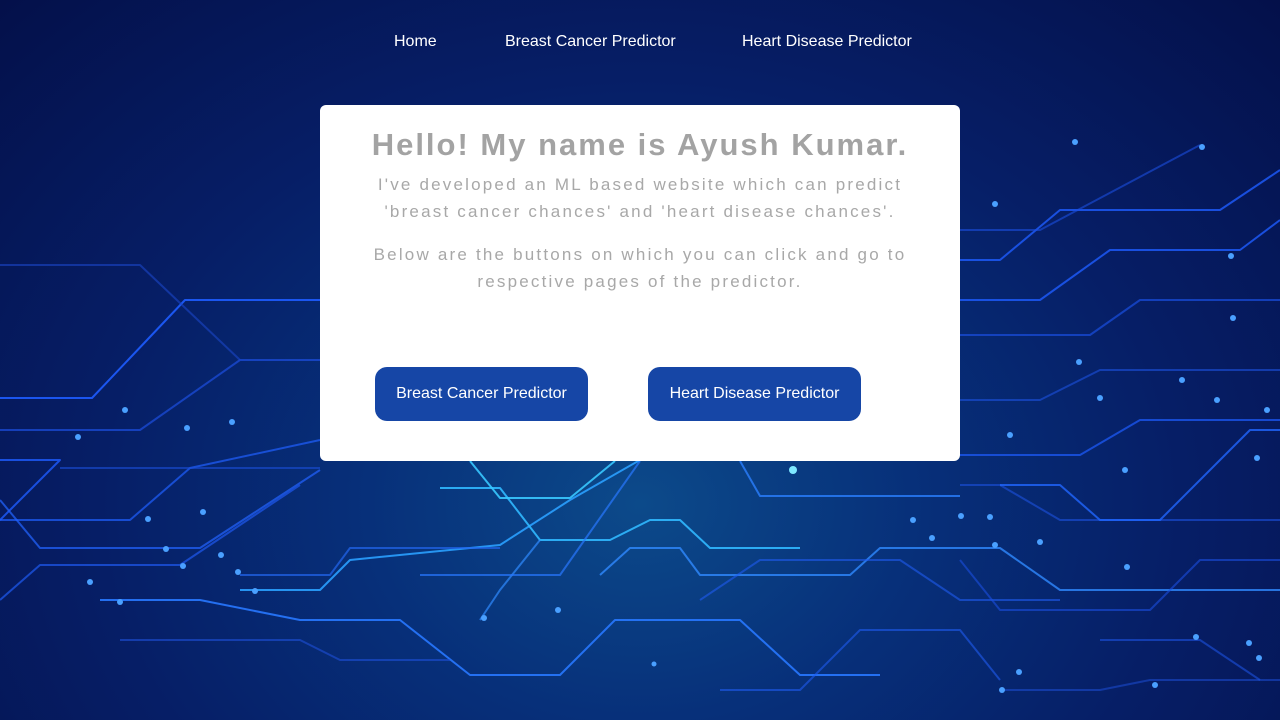 The width and height of the screenshot is (1280, 720). I want to click on page-title: Hello! My name is Ayush Kumar., so click(640, 144).